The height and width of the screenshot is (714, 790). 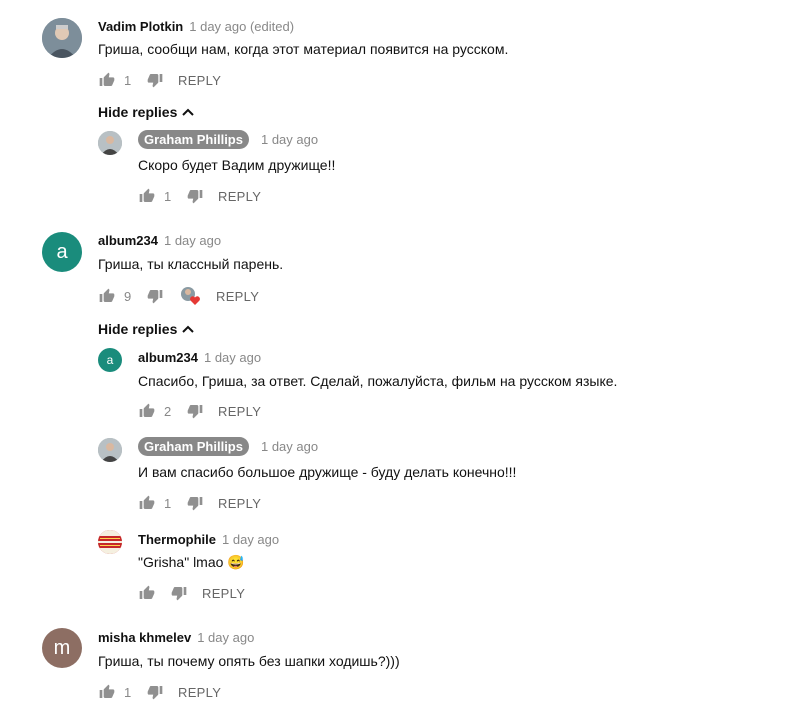 I want to click on logo-avatar-icon, so click(x=110, y=542).